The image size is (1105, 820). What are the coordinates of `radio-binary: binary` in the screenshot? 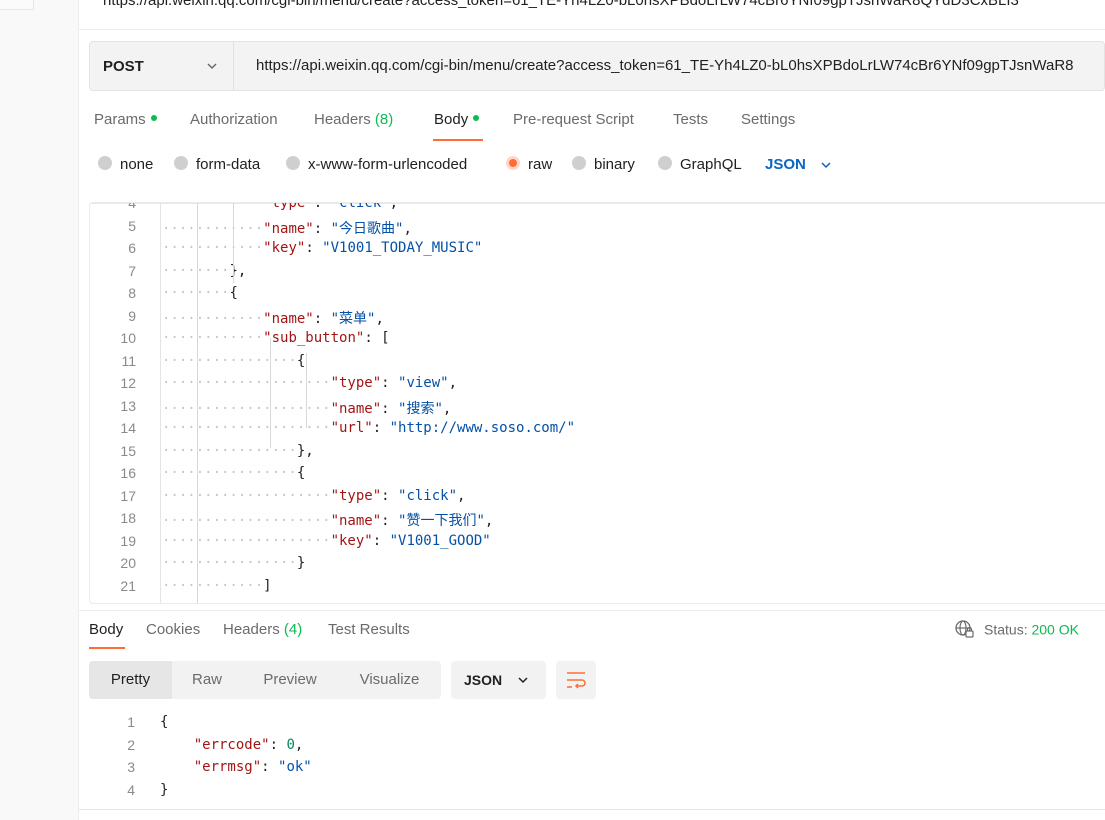 It's located at (603, 164).